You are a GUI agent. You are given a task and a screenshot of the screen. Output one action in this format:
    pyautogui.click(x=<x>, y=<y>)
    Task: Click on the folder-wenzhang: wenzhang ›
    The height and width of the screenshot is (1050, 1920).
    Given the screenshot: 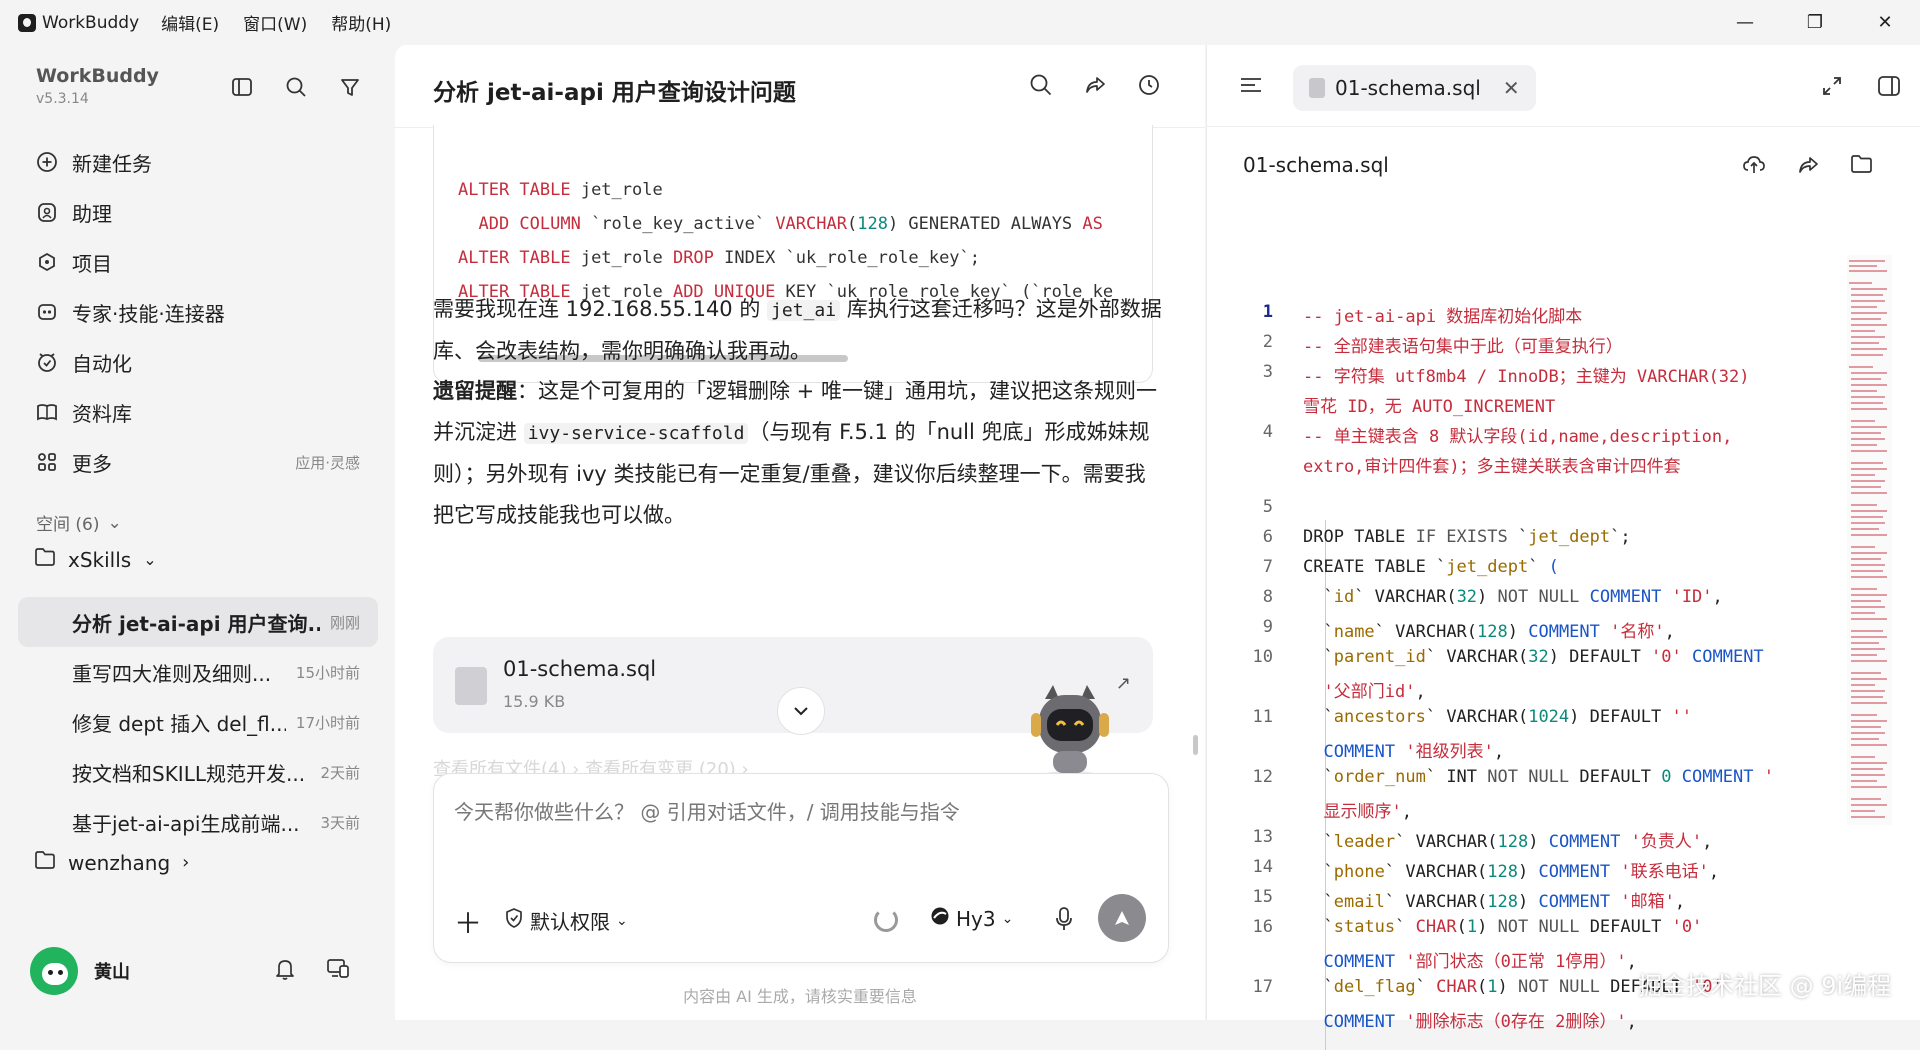 What is the action you would take?
    pyautogui.click(x=111, y=862)
    